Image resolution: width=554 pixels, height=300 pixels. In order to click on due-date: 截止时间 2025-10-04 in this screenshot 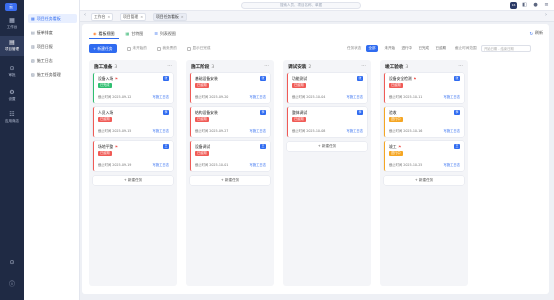, I will do `click(309, 97)`.